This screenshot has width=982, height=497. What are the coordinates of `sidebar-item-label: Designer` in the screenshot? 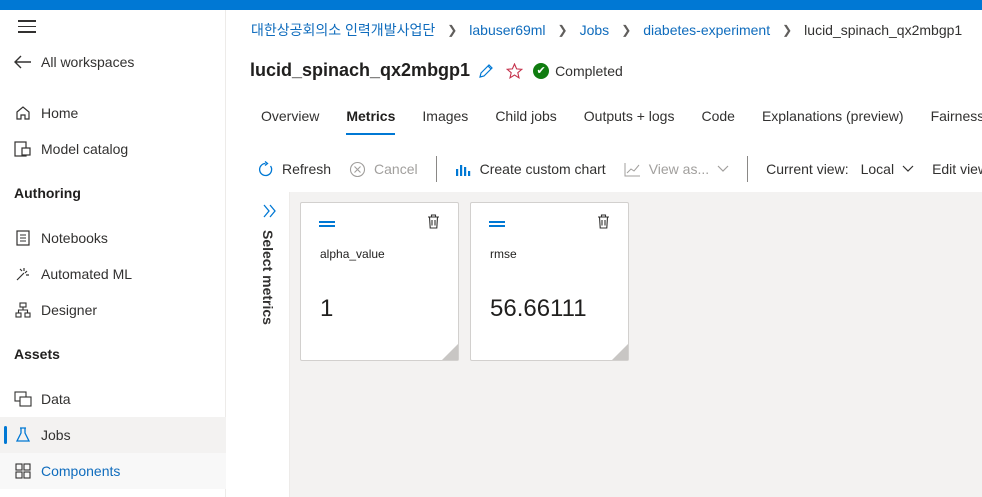 It's located at (69, 310).